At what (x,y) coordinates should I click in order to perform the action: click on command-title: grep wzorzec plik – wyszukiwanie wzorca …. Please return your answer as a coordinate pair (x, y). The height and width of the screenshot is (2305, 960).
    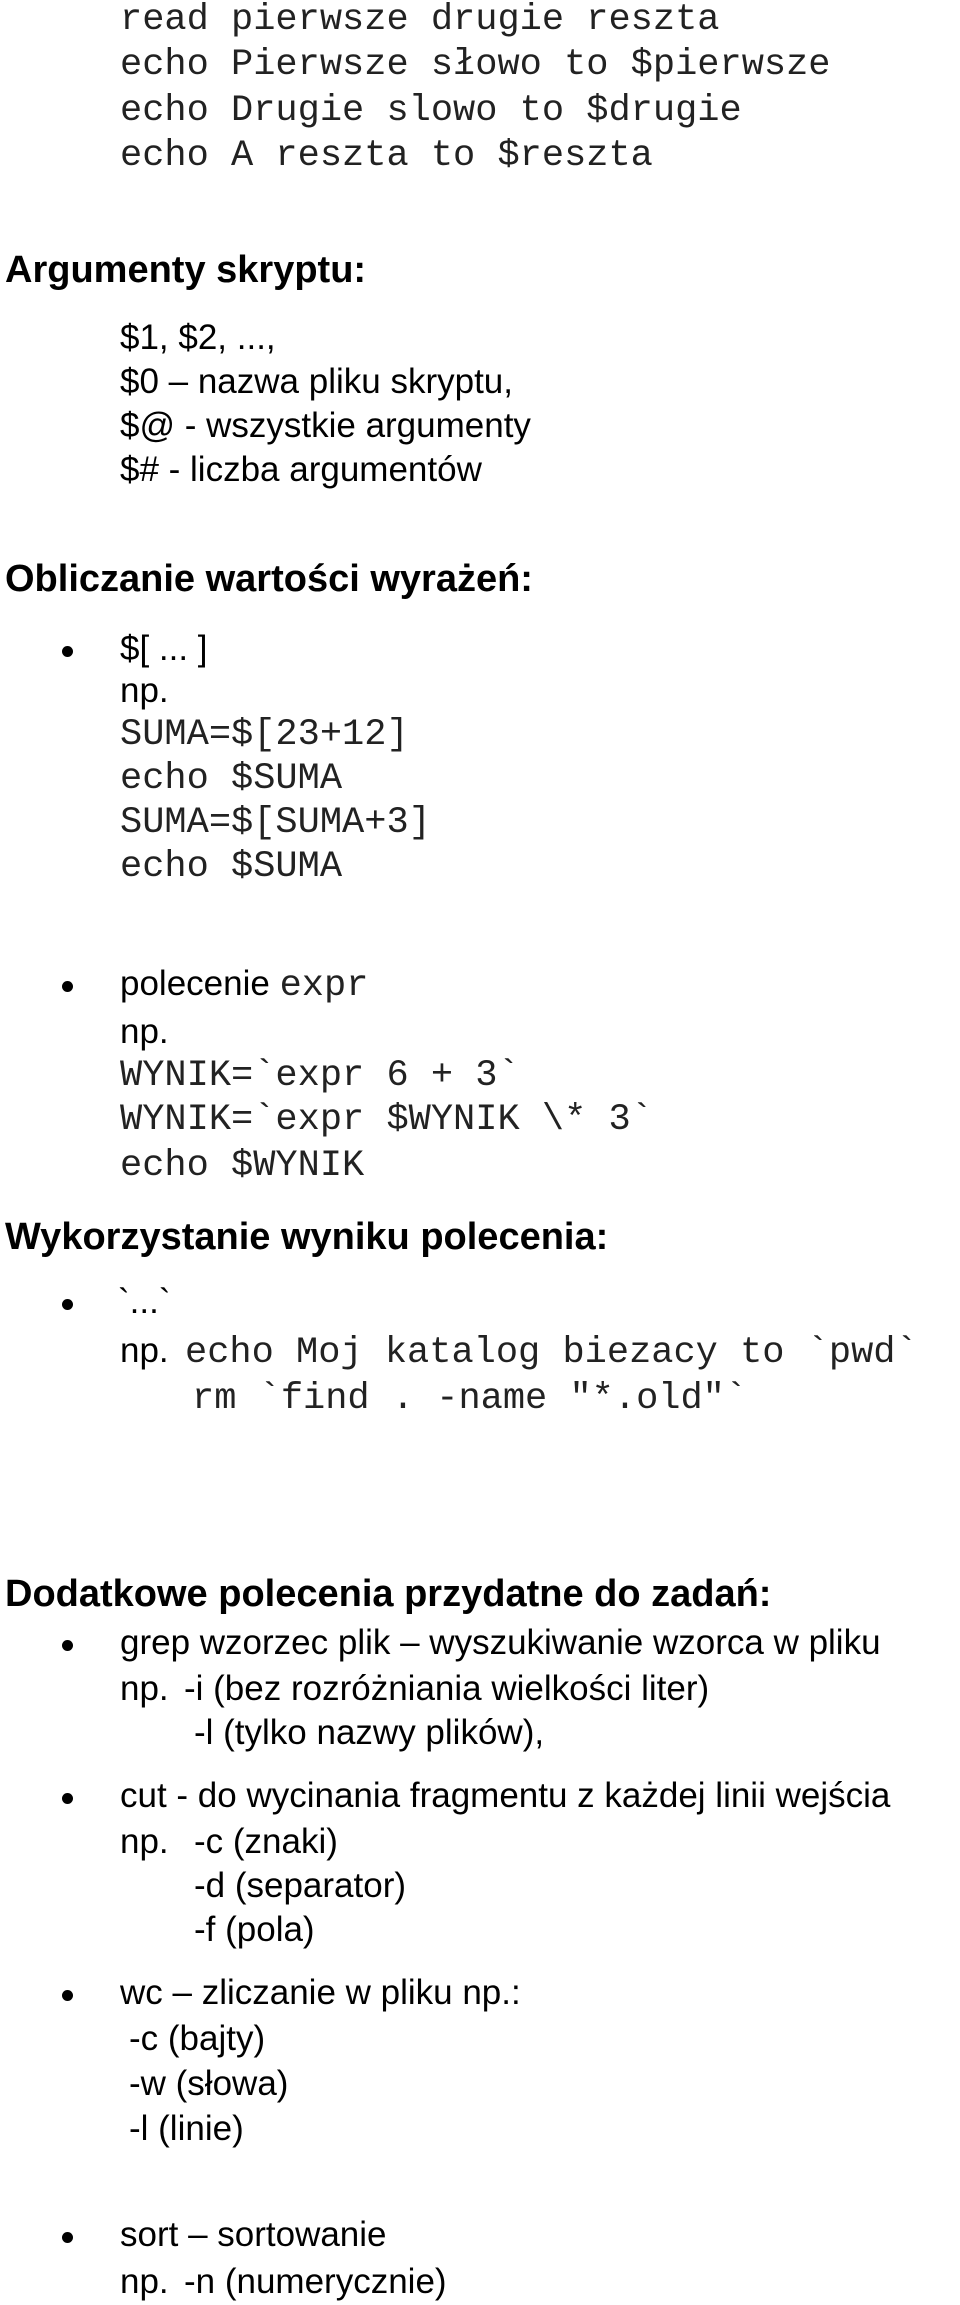
    Looking at the image, I should click on (500, 1642).